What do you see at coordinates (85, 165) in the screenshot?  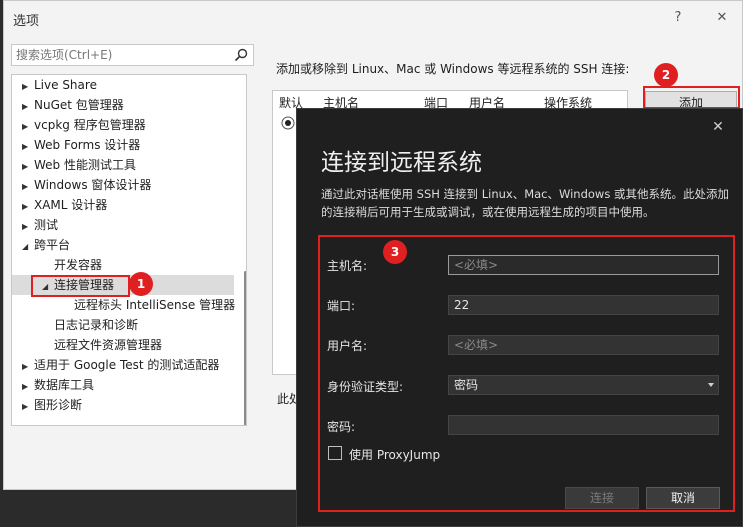 I see `tree-item-label: Web 性能测试工具` at bounding box center [85, 165].